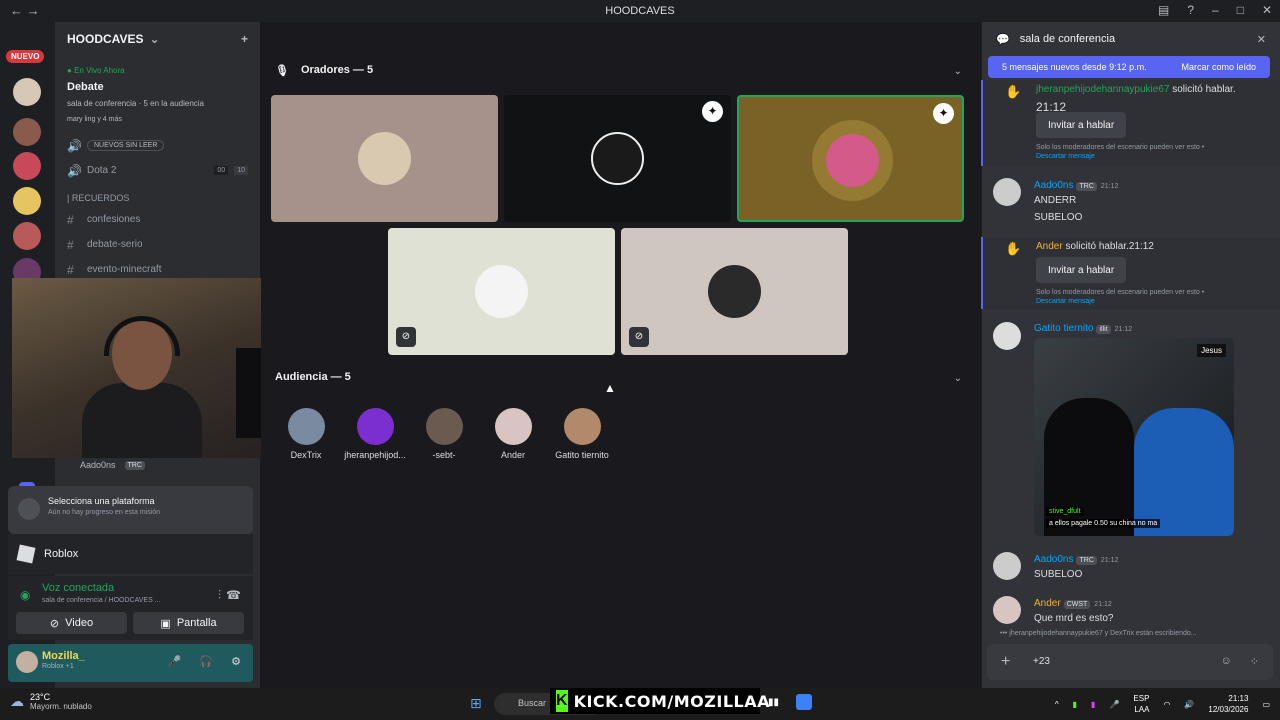 The height and width of the screenshot is (720, 1280). What do you see at coordinates (26, 554) in the screenshot?
I see `roblox-icon` at bounding box center [26, 554].